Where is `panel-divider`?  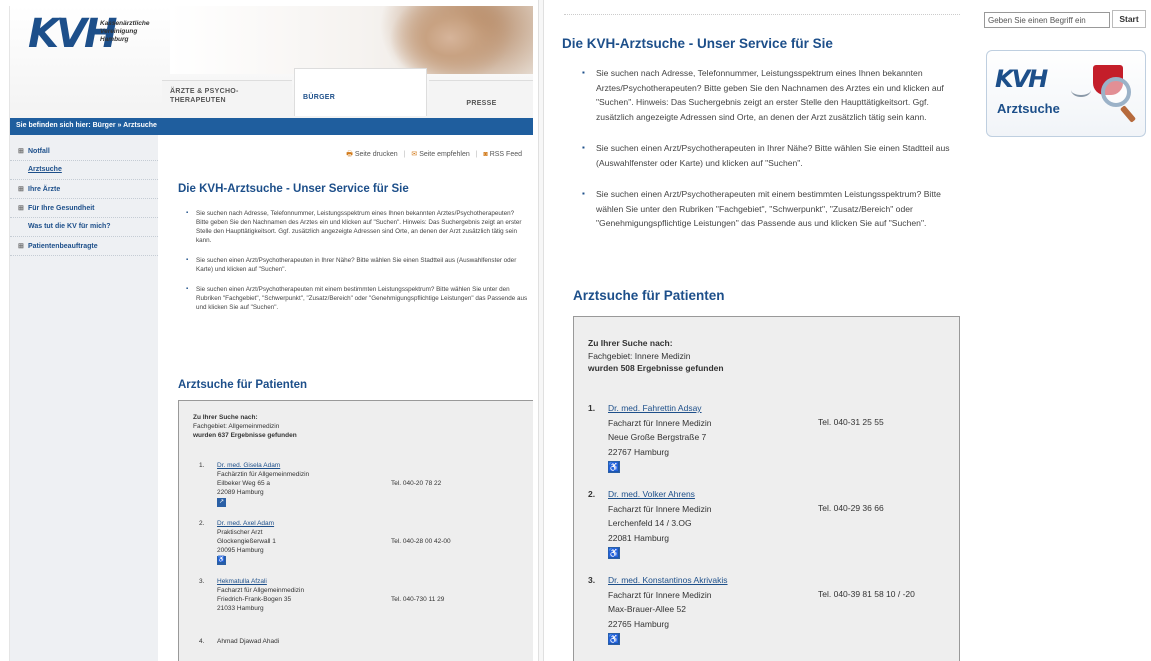 panel-divider is located at coordinates (541, 330).